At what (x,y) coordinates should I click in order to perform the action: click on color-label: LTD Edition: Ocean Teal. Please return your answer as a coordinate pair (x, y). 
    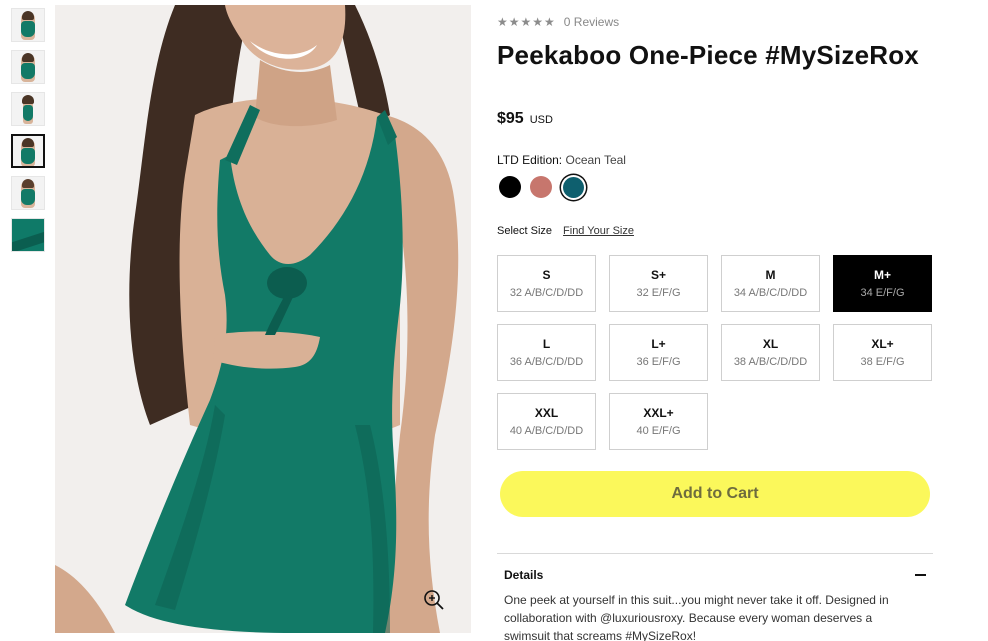
    Looking at the image, I should click on (561, 160).